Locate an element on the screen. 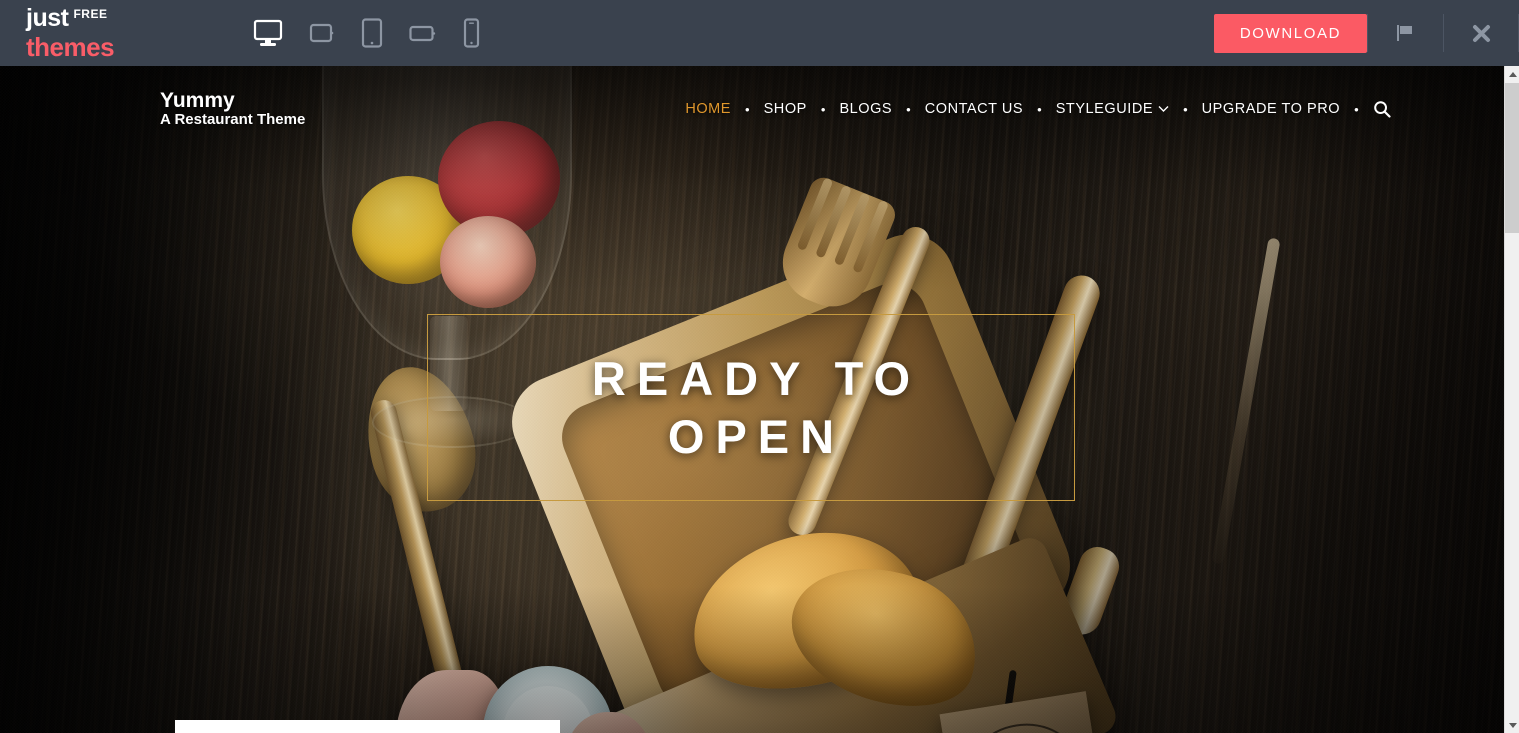 Image resolution: width=1519 pixels, height=733 pixels. content-section-panel is located at coordinates (367, 726).